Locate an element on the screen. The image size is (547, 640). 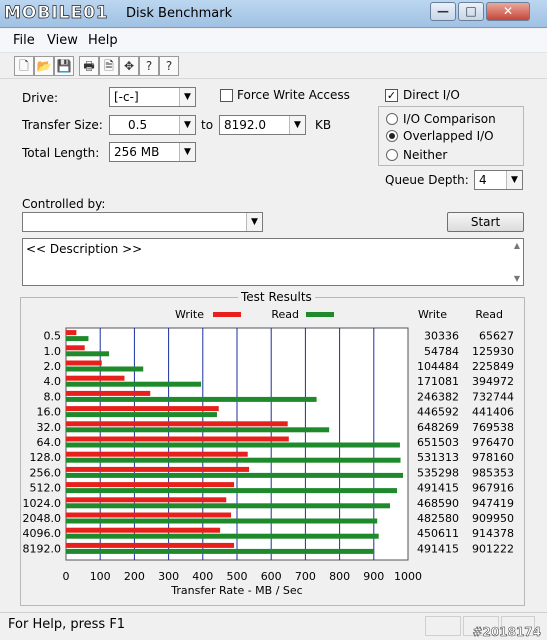
column-header-write: Write is located at coordinates (432, 314).